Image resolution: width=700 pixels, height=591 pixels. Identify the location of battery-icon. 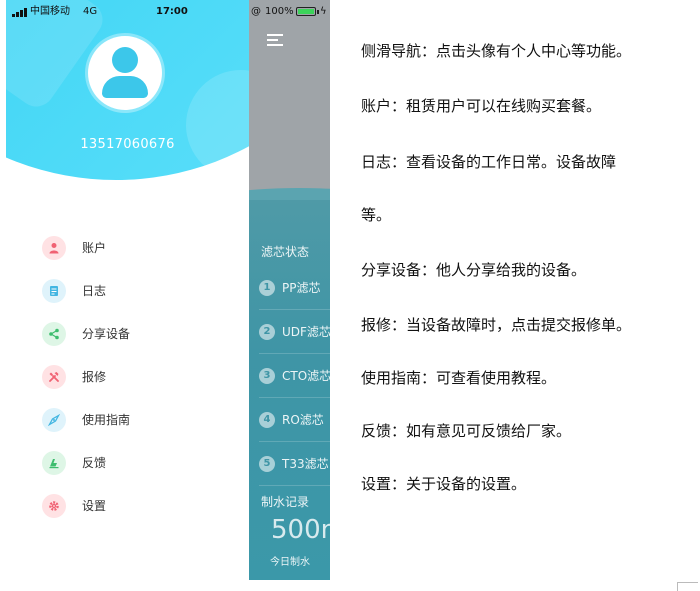
(307, 11).